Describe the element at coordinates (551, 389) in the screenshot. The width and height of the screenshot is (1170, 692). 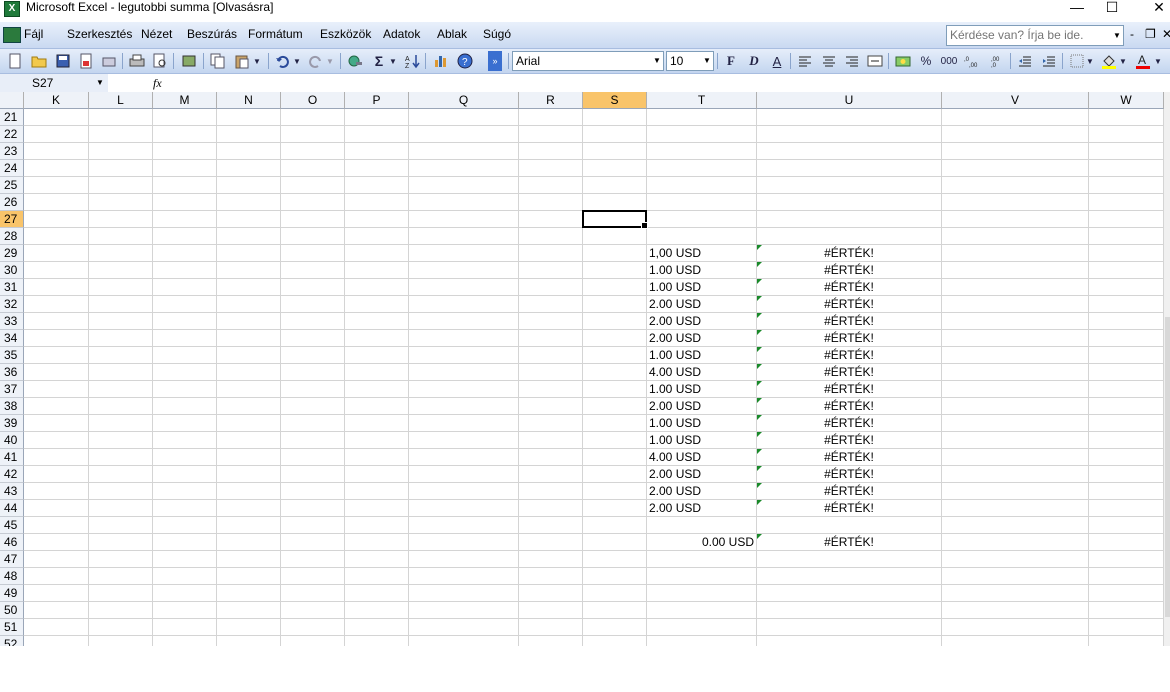
I see `cell-r37` at that location.